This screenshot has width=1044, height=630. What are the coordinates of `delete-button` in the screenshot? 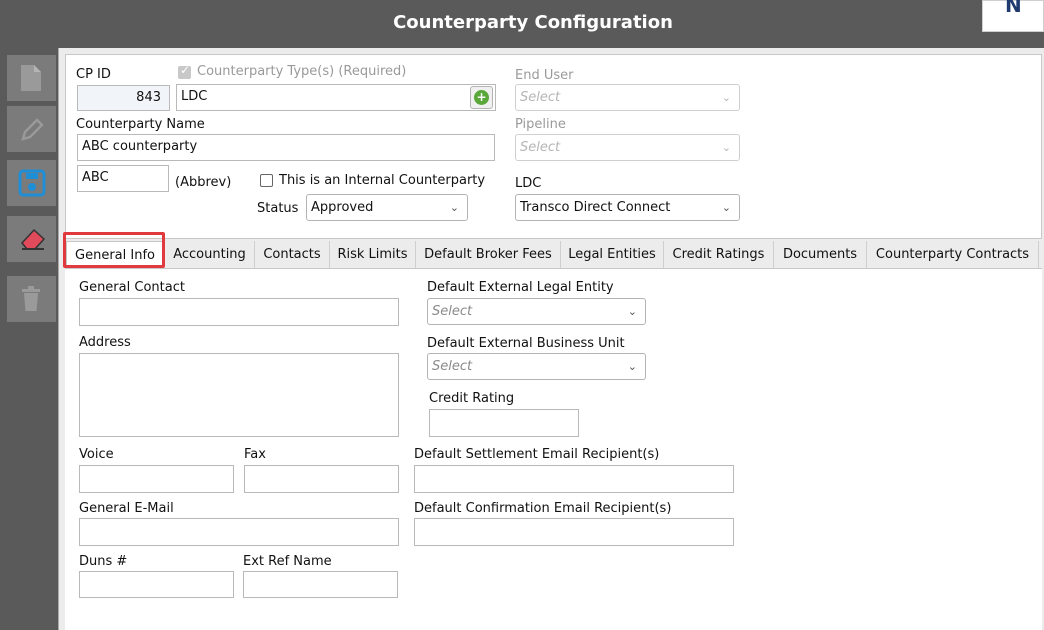 It's located at (31, 299).